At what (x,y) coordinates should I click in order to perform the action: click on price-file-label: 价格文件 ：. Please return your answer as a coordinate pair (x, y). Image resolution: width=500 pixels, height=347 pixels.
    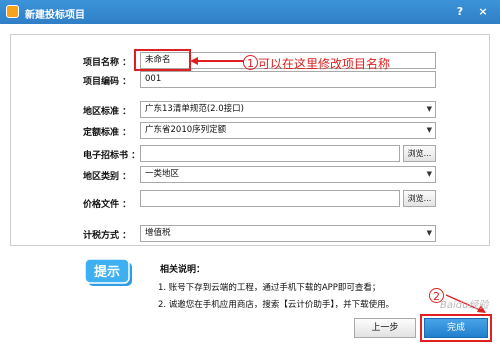
    Looking at the image, I should click on (107, 205).